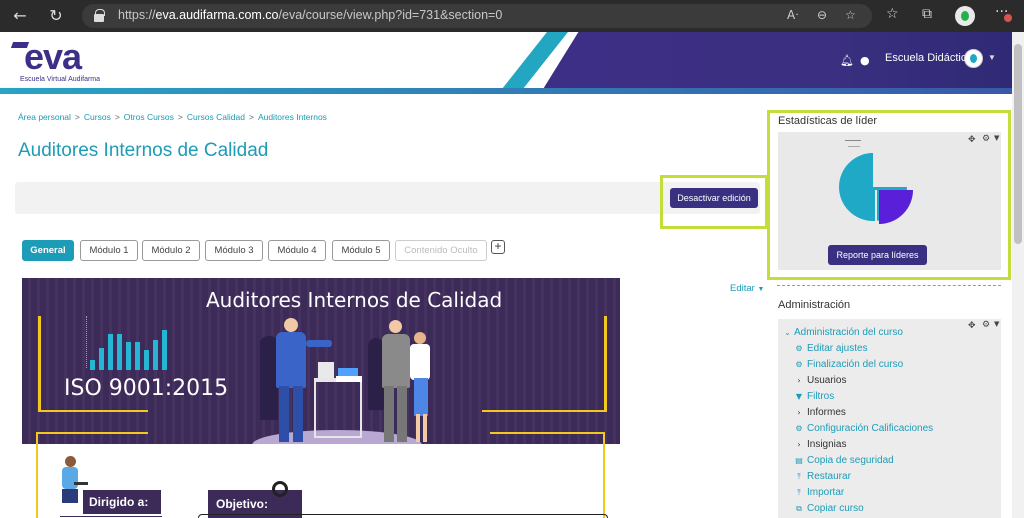  Describe the element at coordinates (297, 250) in the screenshot. I see `tab-modulo-4: Módulo 4` at that location.